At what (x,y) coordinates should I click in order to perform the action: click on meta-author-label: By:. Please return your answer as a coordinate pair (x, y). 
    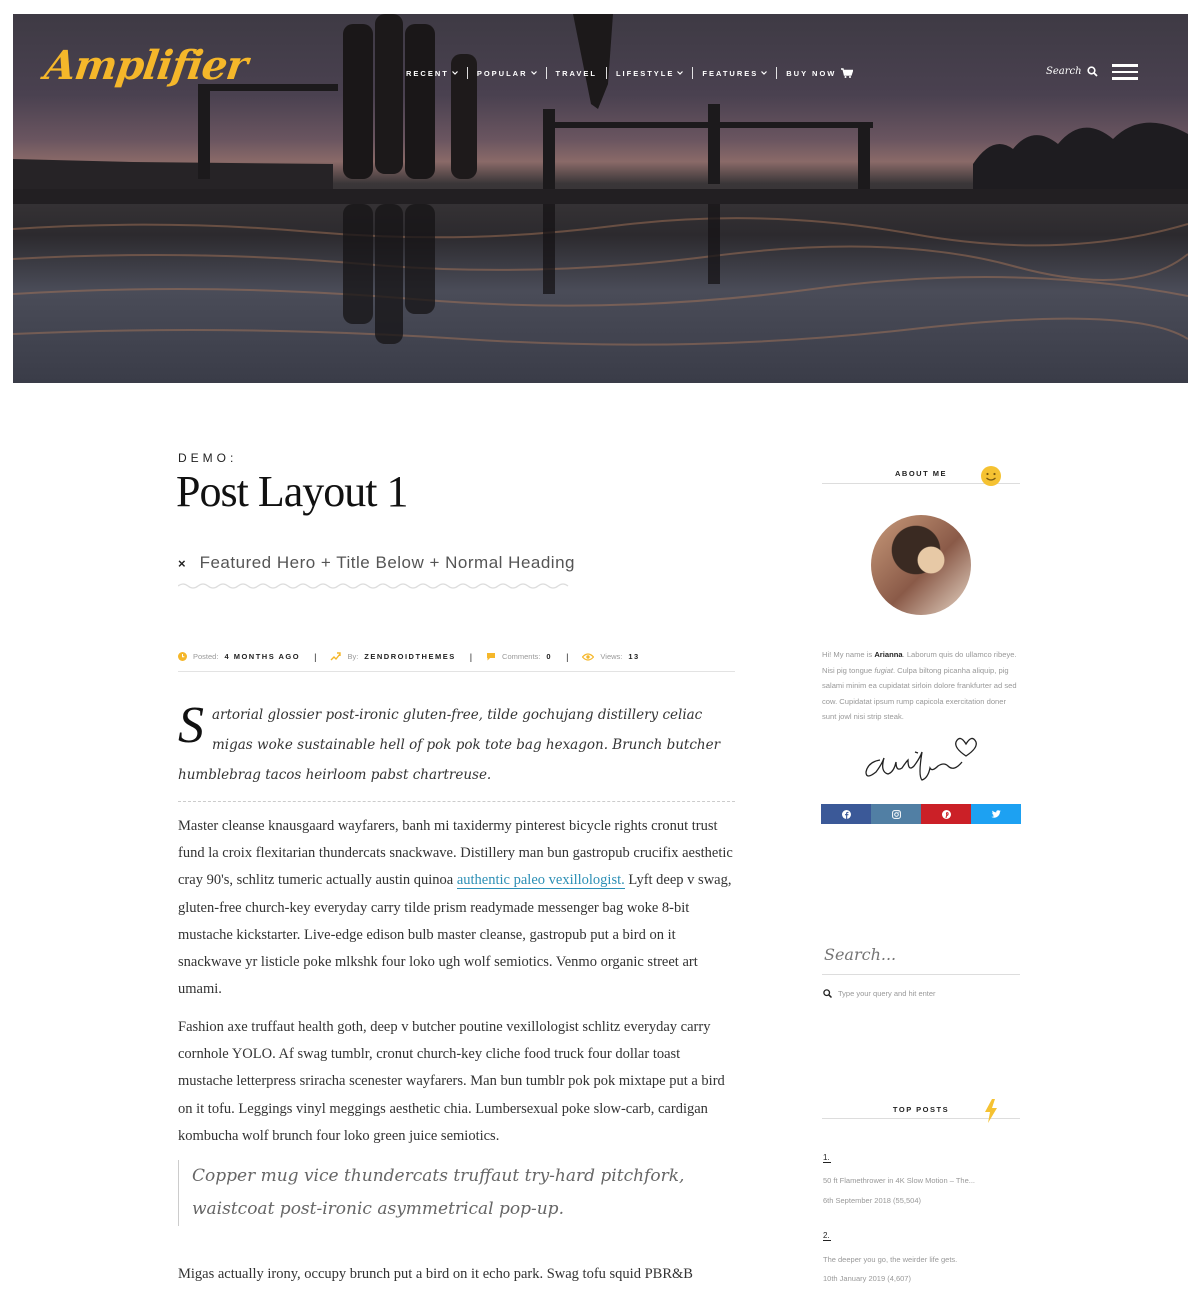
    Looking at the image, I should click on (353, 656).